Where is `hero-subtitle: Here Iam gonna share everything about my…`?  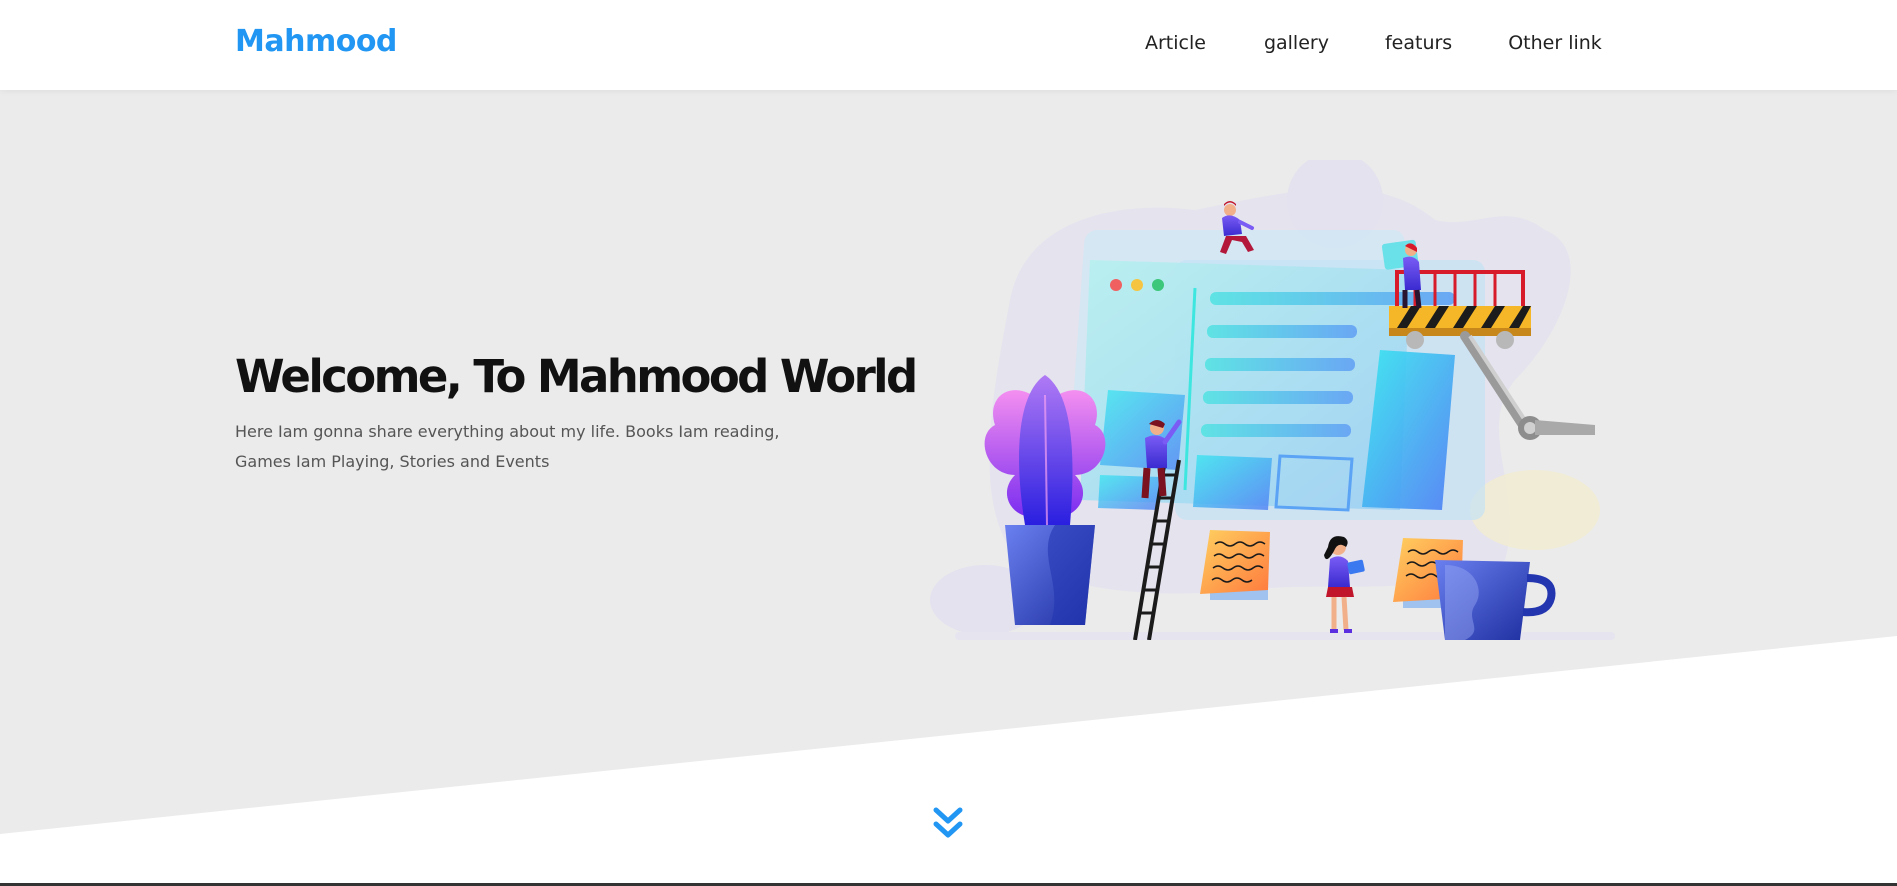
hero-subtitle: Here Iam gonna share everything about my… is located at coordinates (507, 446).